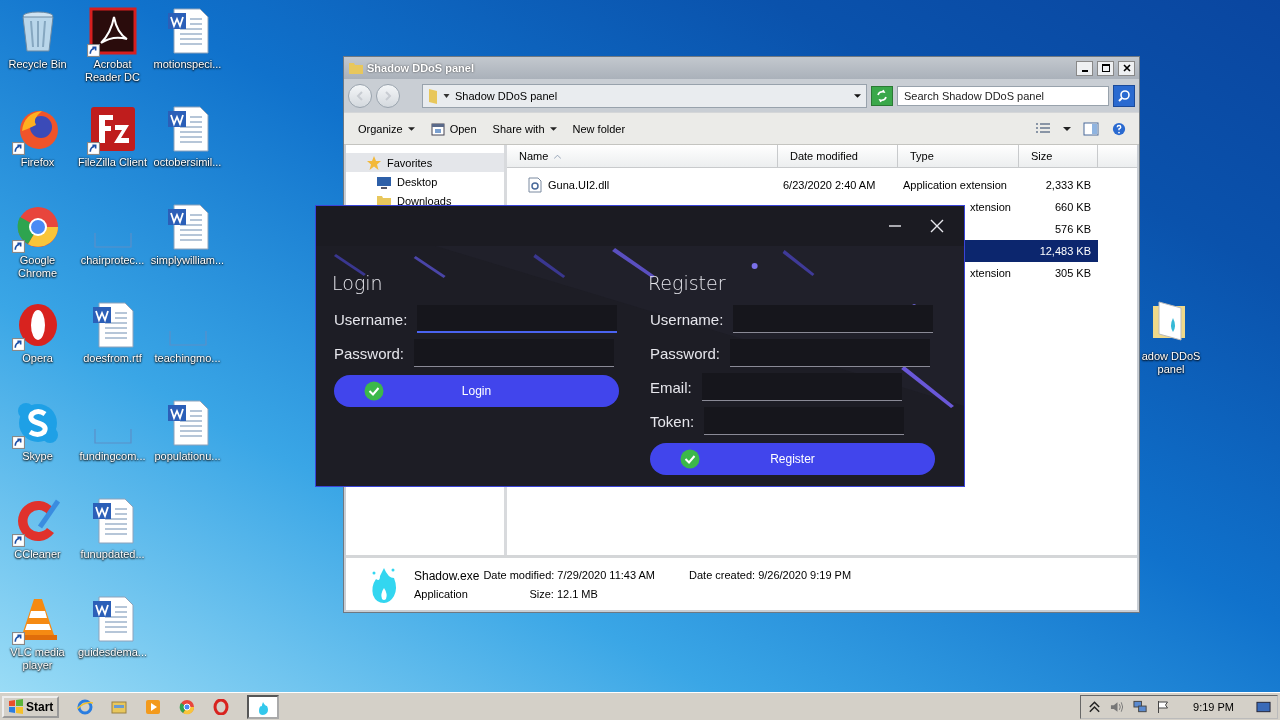 The width and height of the screenshot is (1280, 720). Describe the element at coordinates (569, 575) in the screenshot. I see `date-modified-text: Date modified: 7/29/2020 11:43 AM` at that location.